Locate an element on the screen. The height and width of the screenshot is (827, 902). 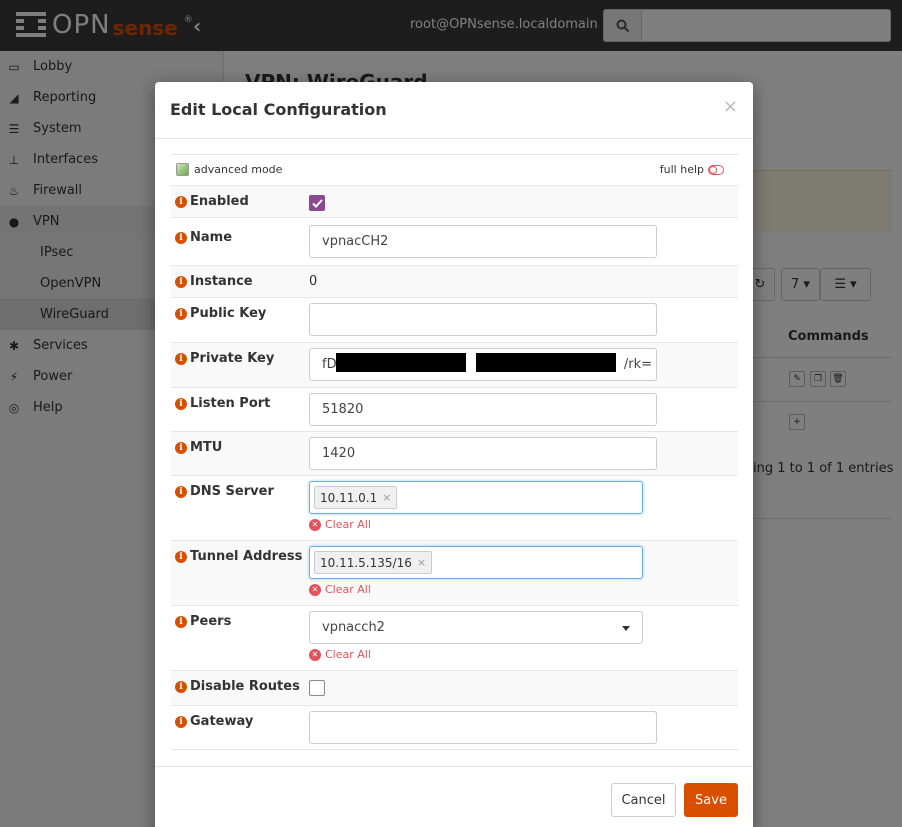
name-field: vpnacCH2 is located at coordinates (483, 241).